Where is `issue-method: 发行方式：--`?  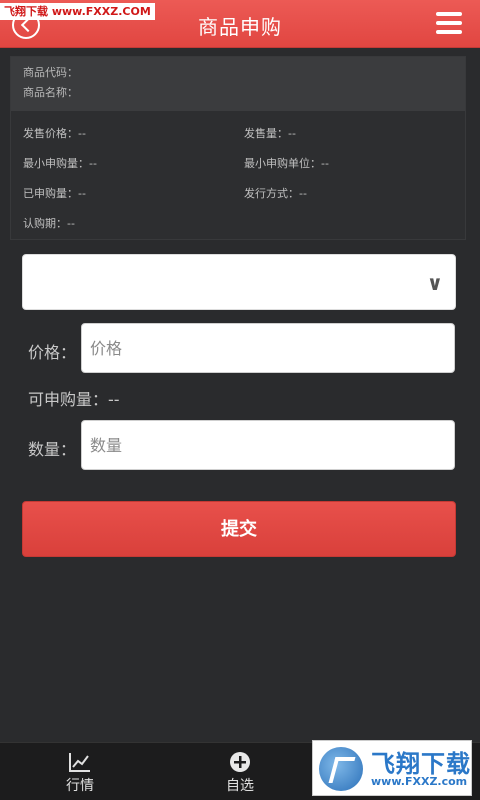 issue-method: 发行方式：-- is located at coordinates (275, 193).